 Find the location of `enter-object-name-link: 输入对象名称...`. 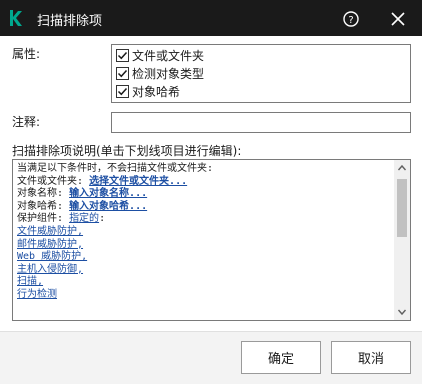

enter-object-name-link: 输入对象名称... is located at coordinates (108, 193).